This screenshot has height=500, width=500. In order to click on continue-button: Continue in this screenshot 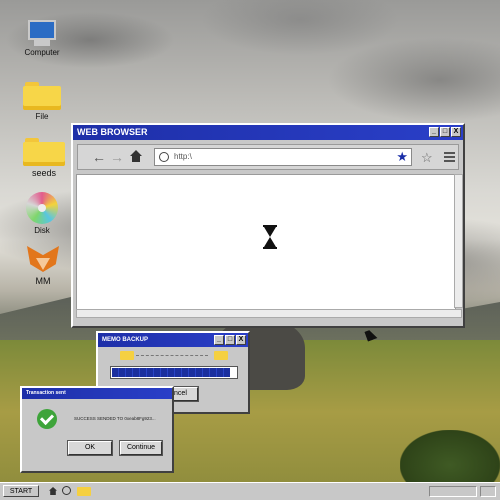, I will do `click(141, 448)`.